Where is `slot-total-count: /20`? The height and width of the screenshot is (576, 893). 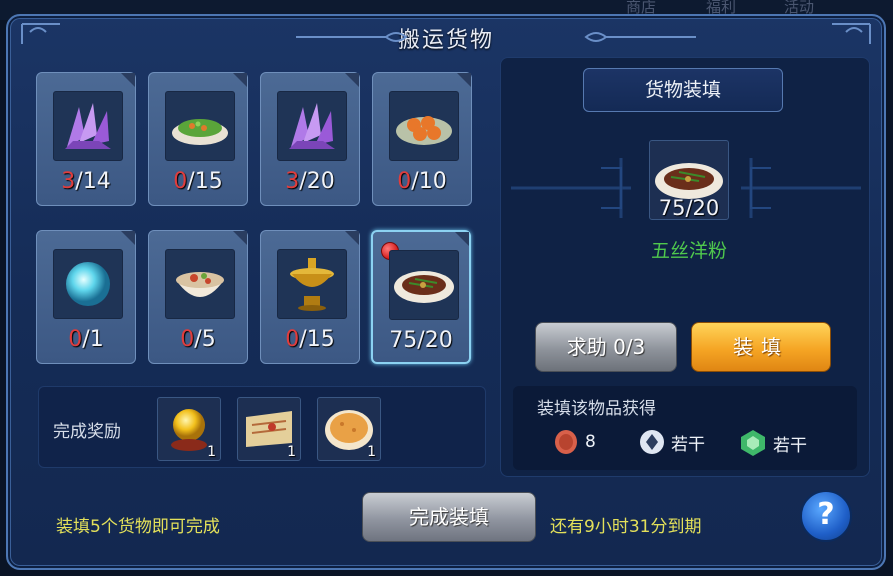
slot-total-count: /20 is located at coordinates (317, 181).